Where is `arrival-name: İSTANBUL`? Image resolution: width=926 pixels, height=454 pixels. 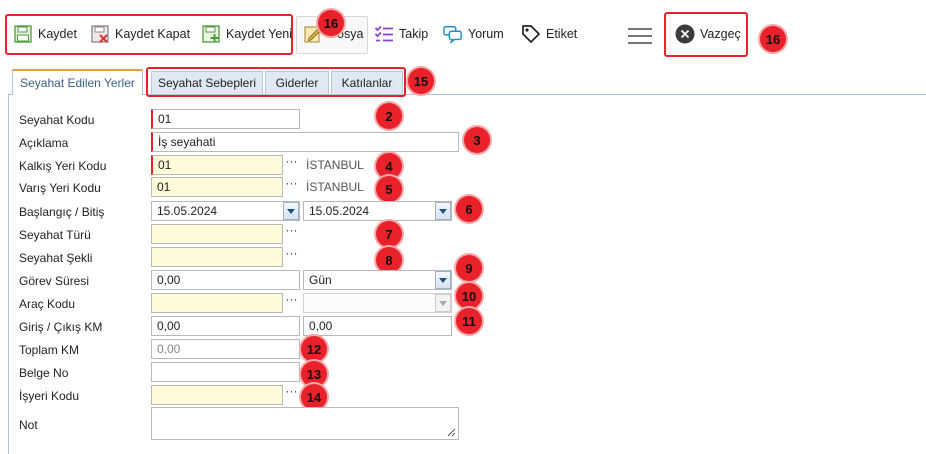
arrival-name: İSTANBUL is located at coordinates (335, 187).